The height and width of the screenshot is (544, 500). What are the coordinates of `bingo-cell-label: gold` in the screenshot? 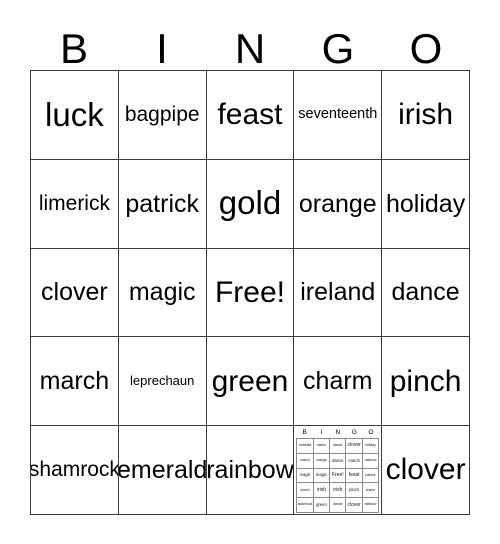 It's located at (250, 203).